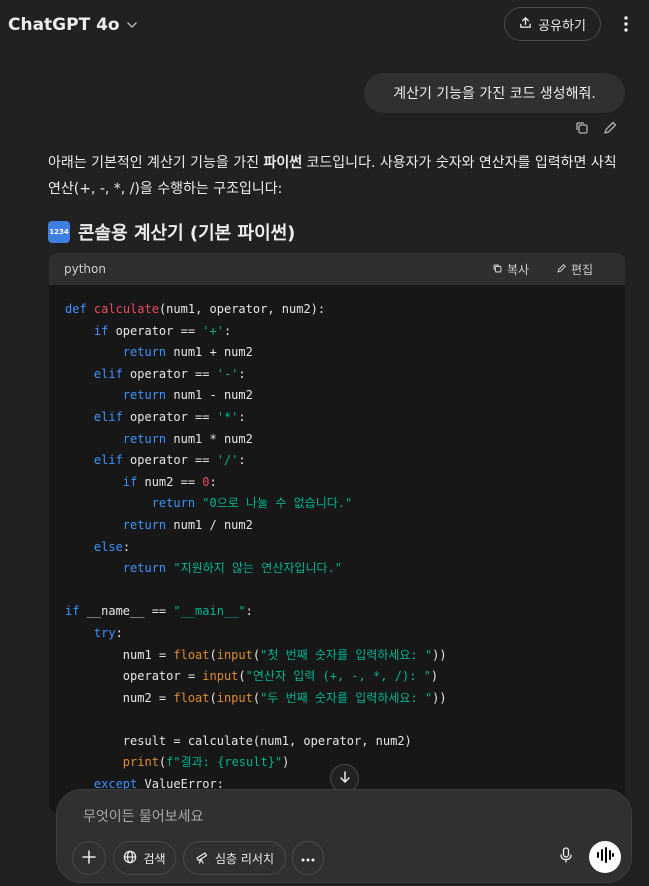  What do you see at coordinates (156, 163) in the screenshot?
I see `intro-text-part: 아래는 기본적인 계산기 기능을 가진` at bounding box center [156, 163].